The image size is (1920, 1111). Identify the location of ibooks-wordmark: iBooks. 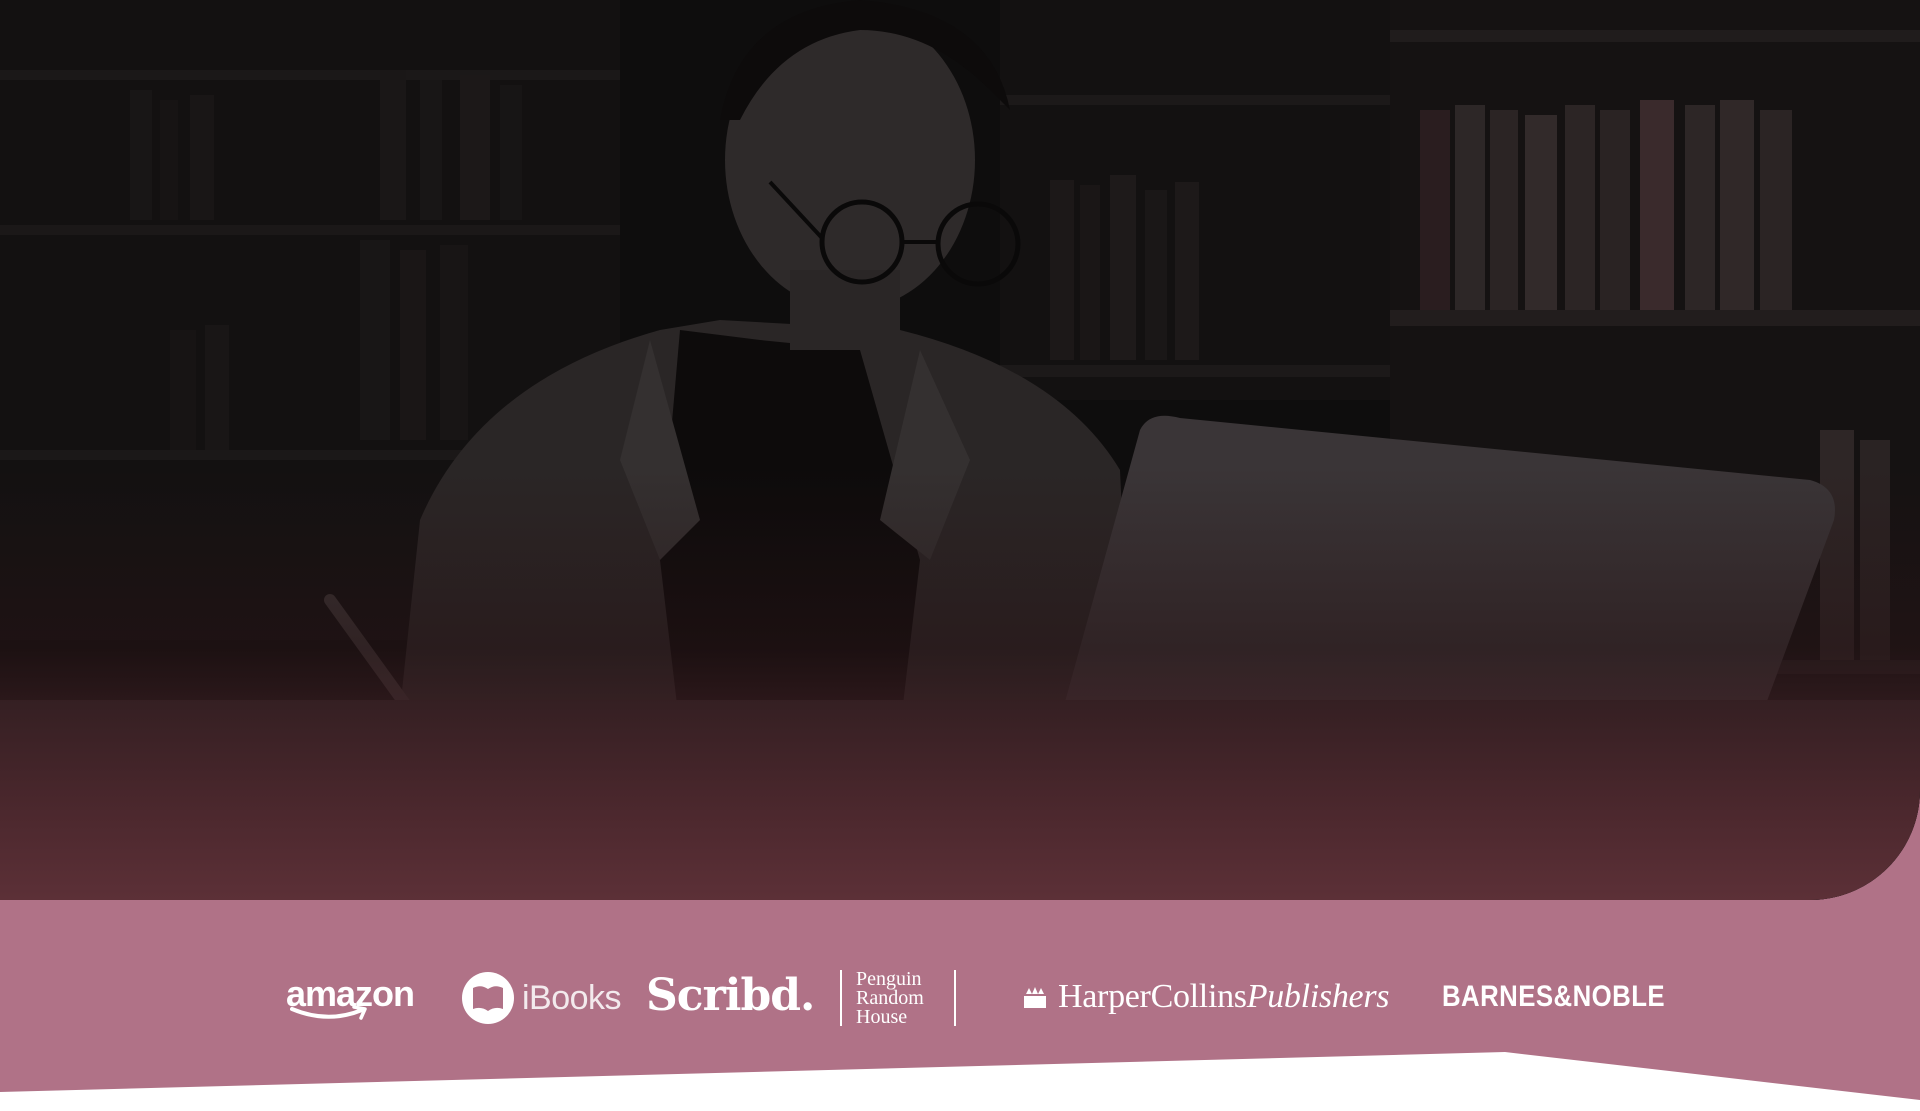
(572, 997).